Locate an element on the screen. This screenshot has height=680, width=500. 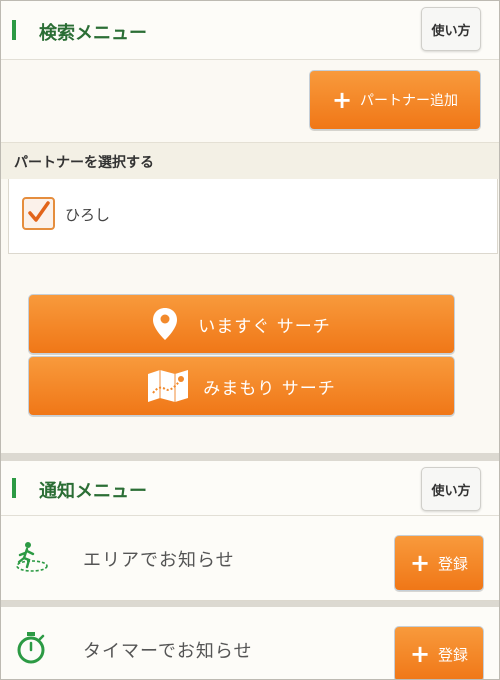
area-notify-label: エリアでお知らせ is located at coordinates (159, 560).